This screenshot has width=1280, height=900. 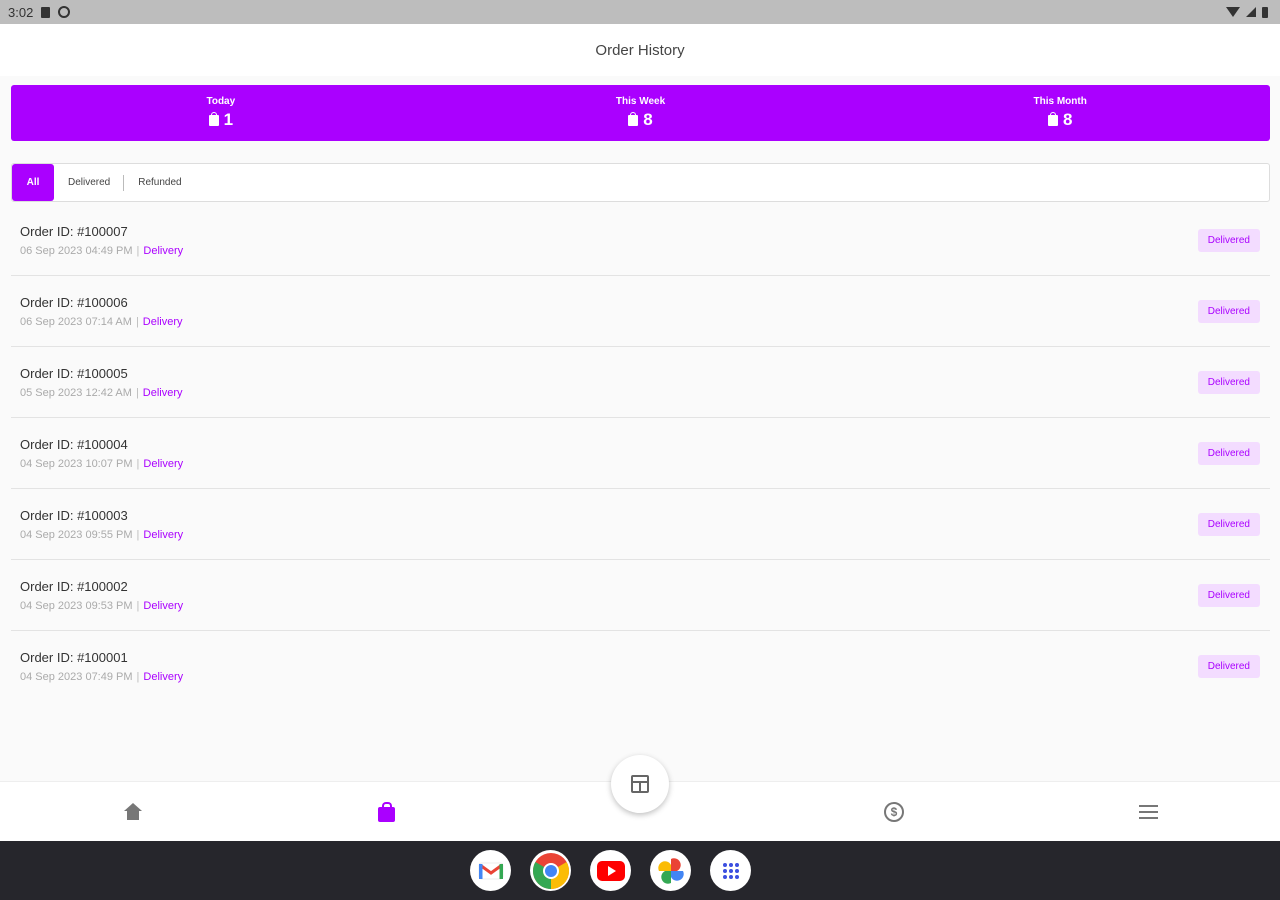 What do you see at coordinates (640, 870) in the screenshot?
I see `system-taskbar` at bounding box center [640, 870].